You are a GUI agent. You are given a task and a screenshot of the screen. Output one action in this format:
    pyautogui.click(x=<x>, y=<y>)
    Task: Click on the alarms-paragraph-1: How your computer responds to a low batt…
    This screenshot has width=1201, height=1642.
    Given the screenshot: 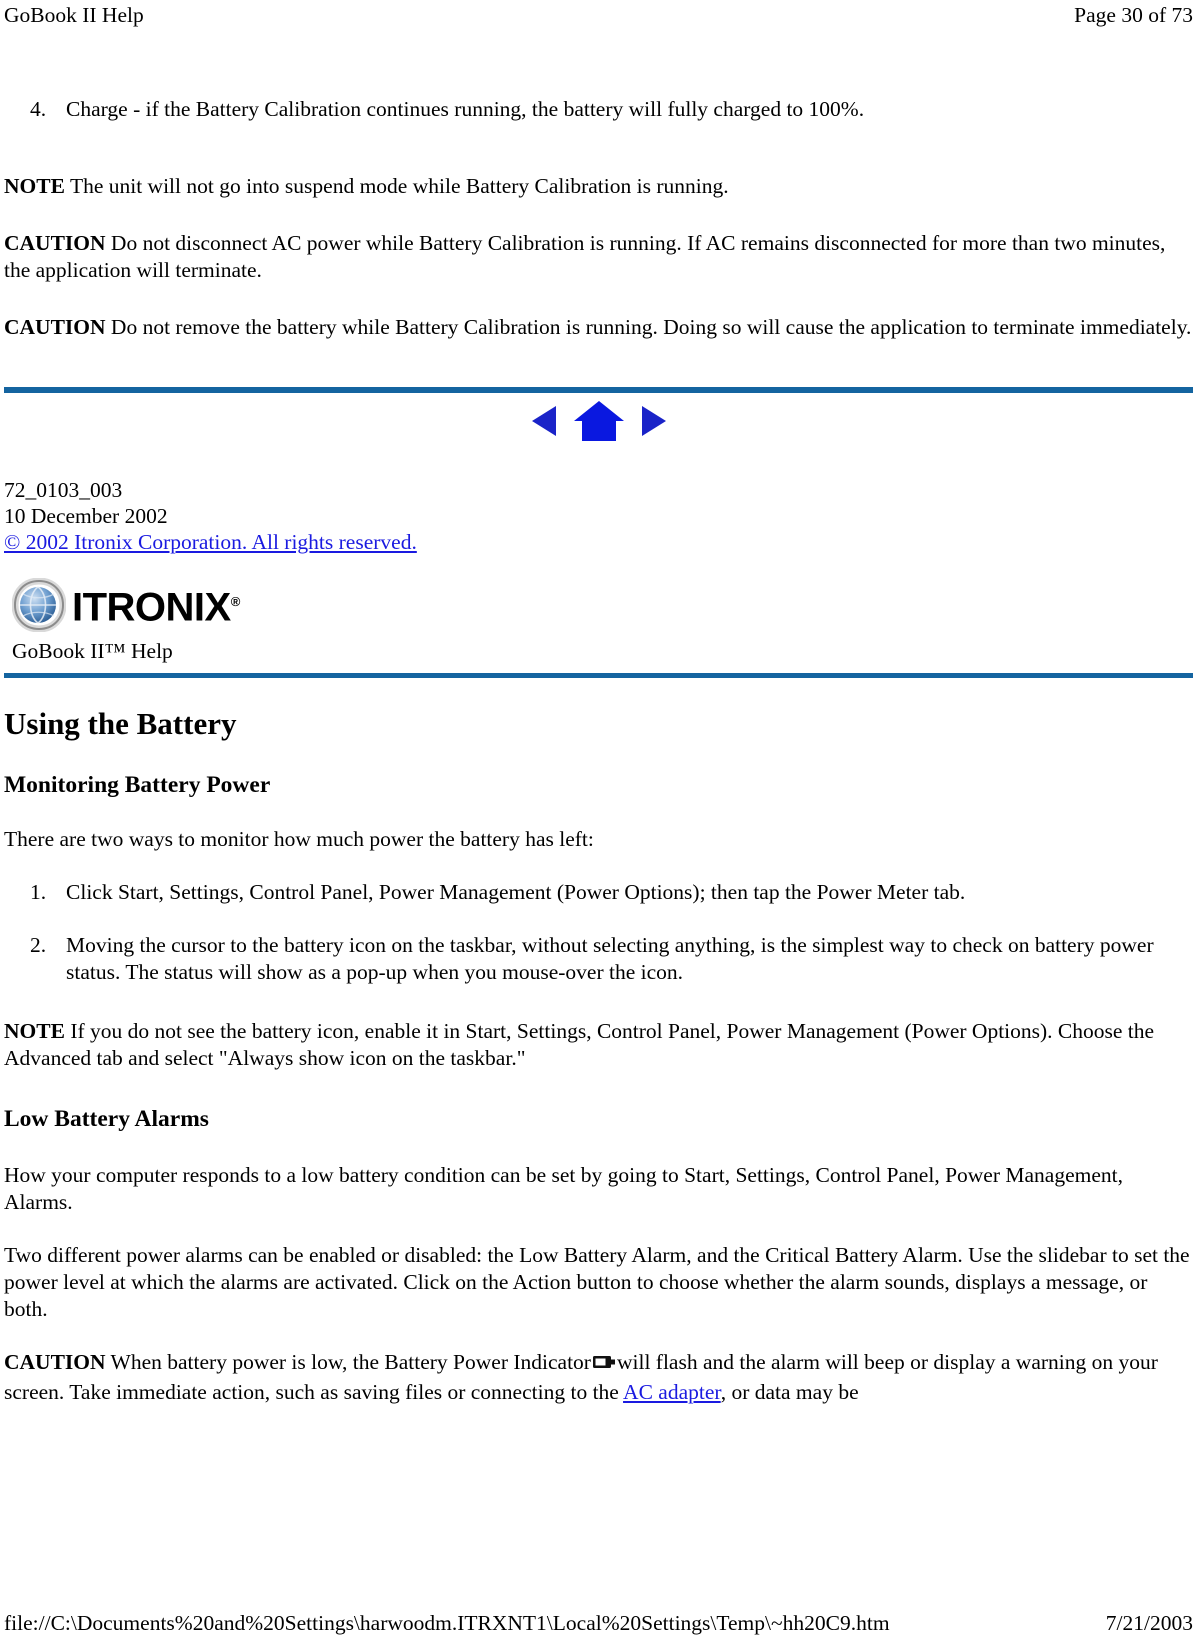 What is the action you would take?
    pyautogui.click(x=563, y=1188)
    